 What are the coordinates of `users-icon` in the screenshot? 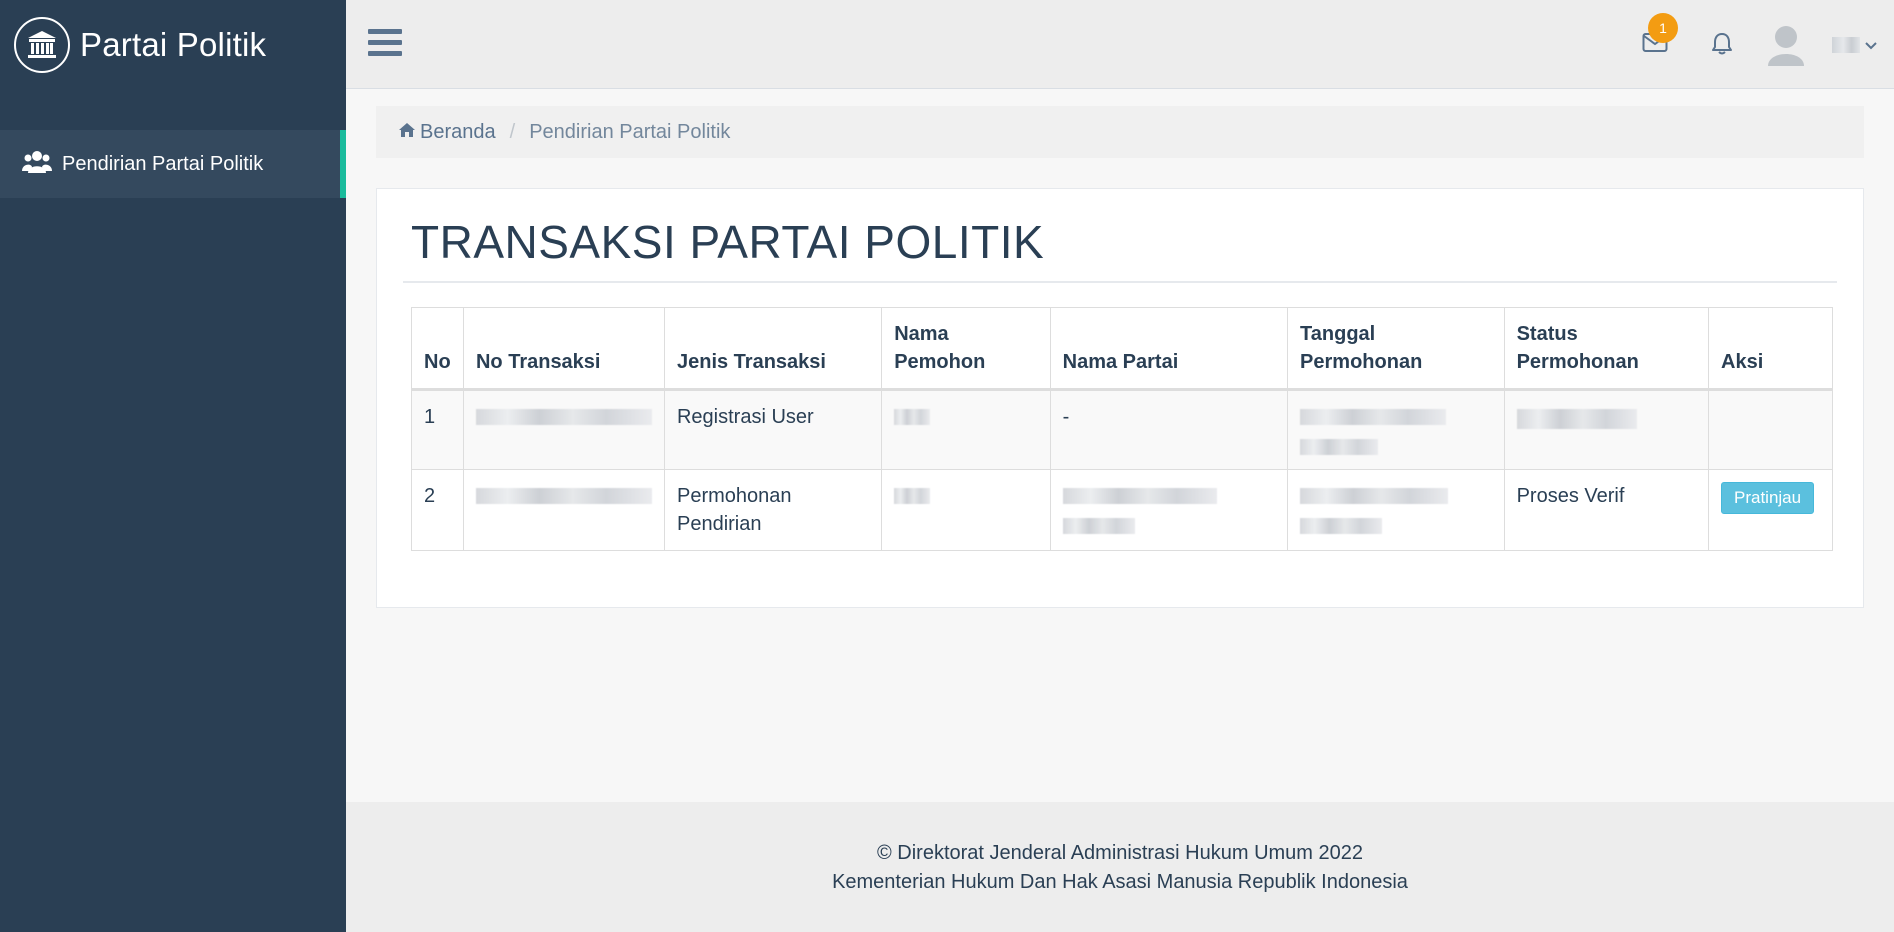 It's located at (37, 164).